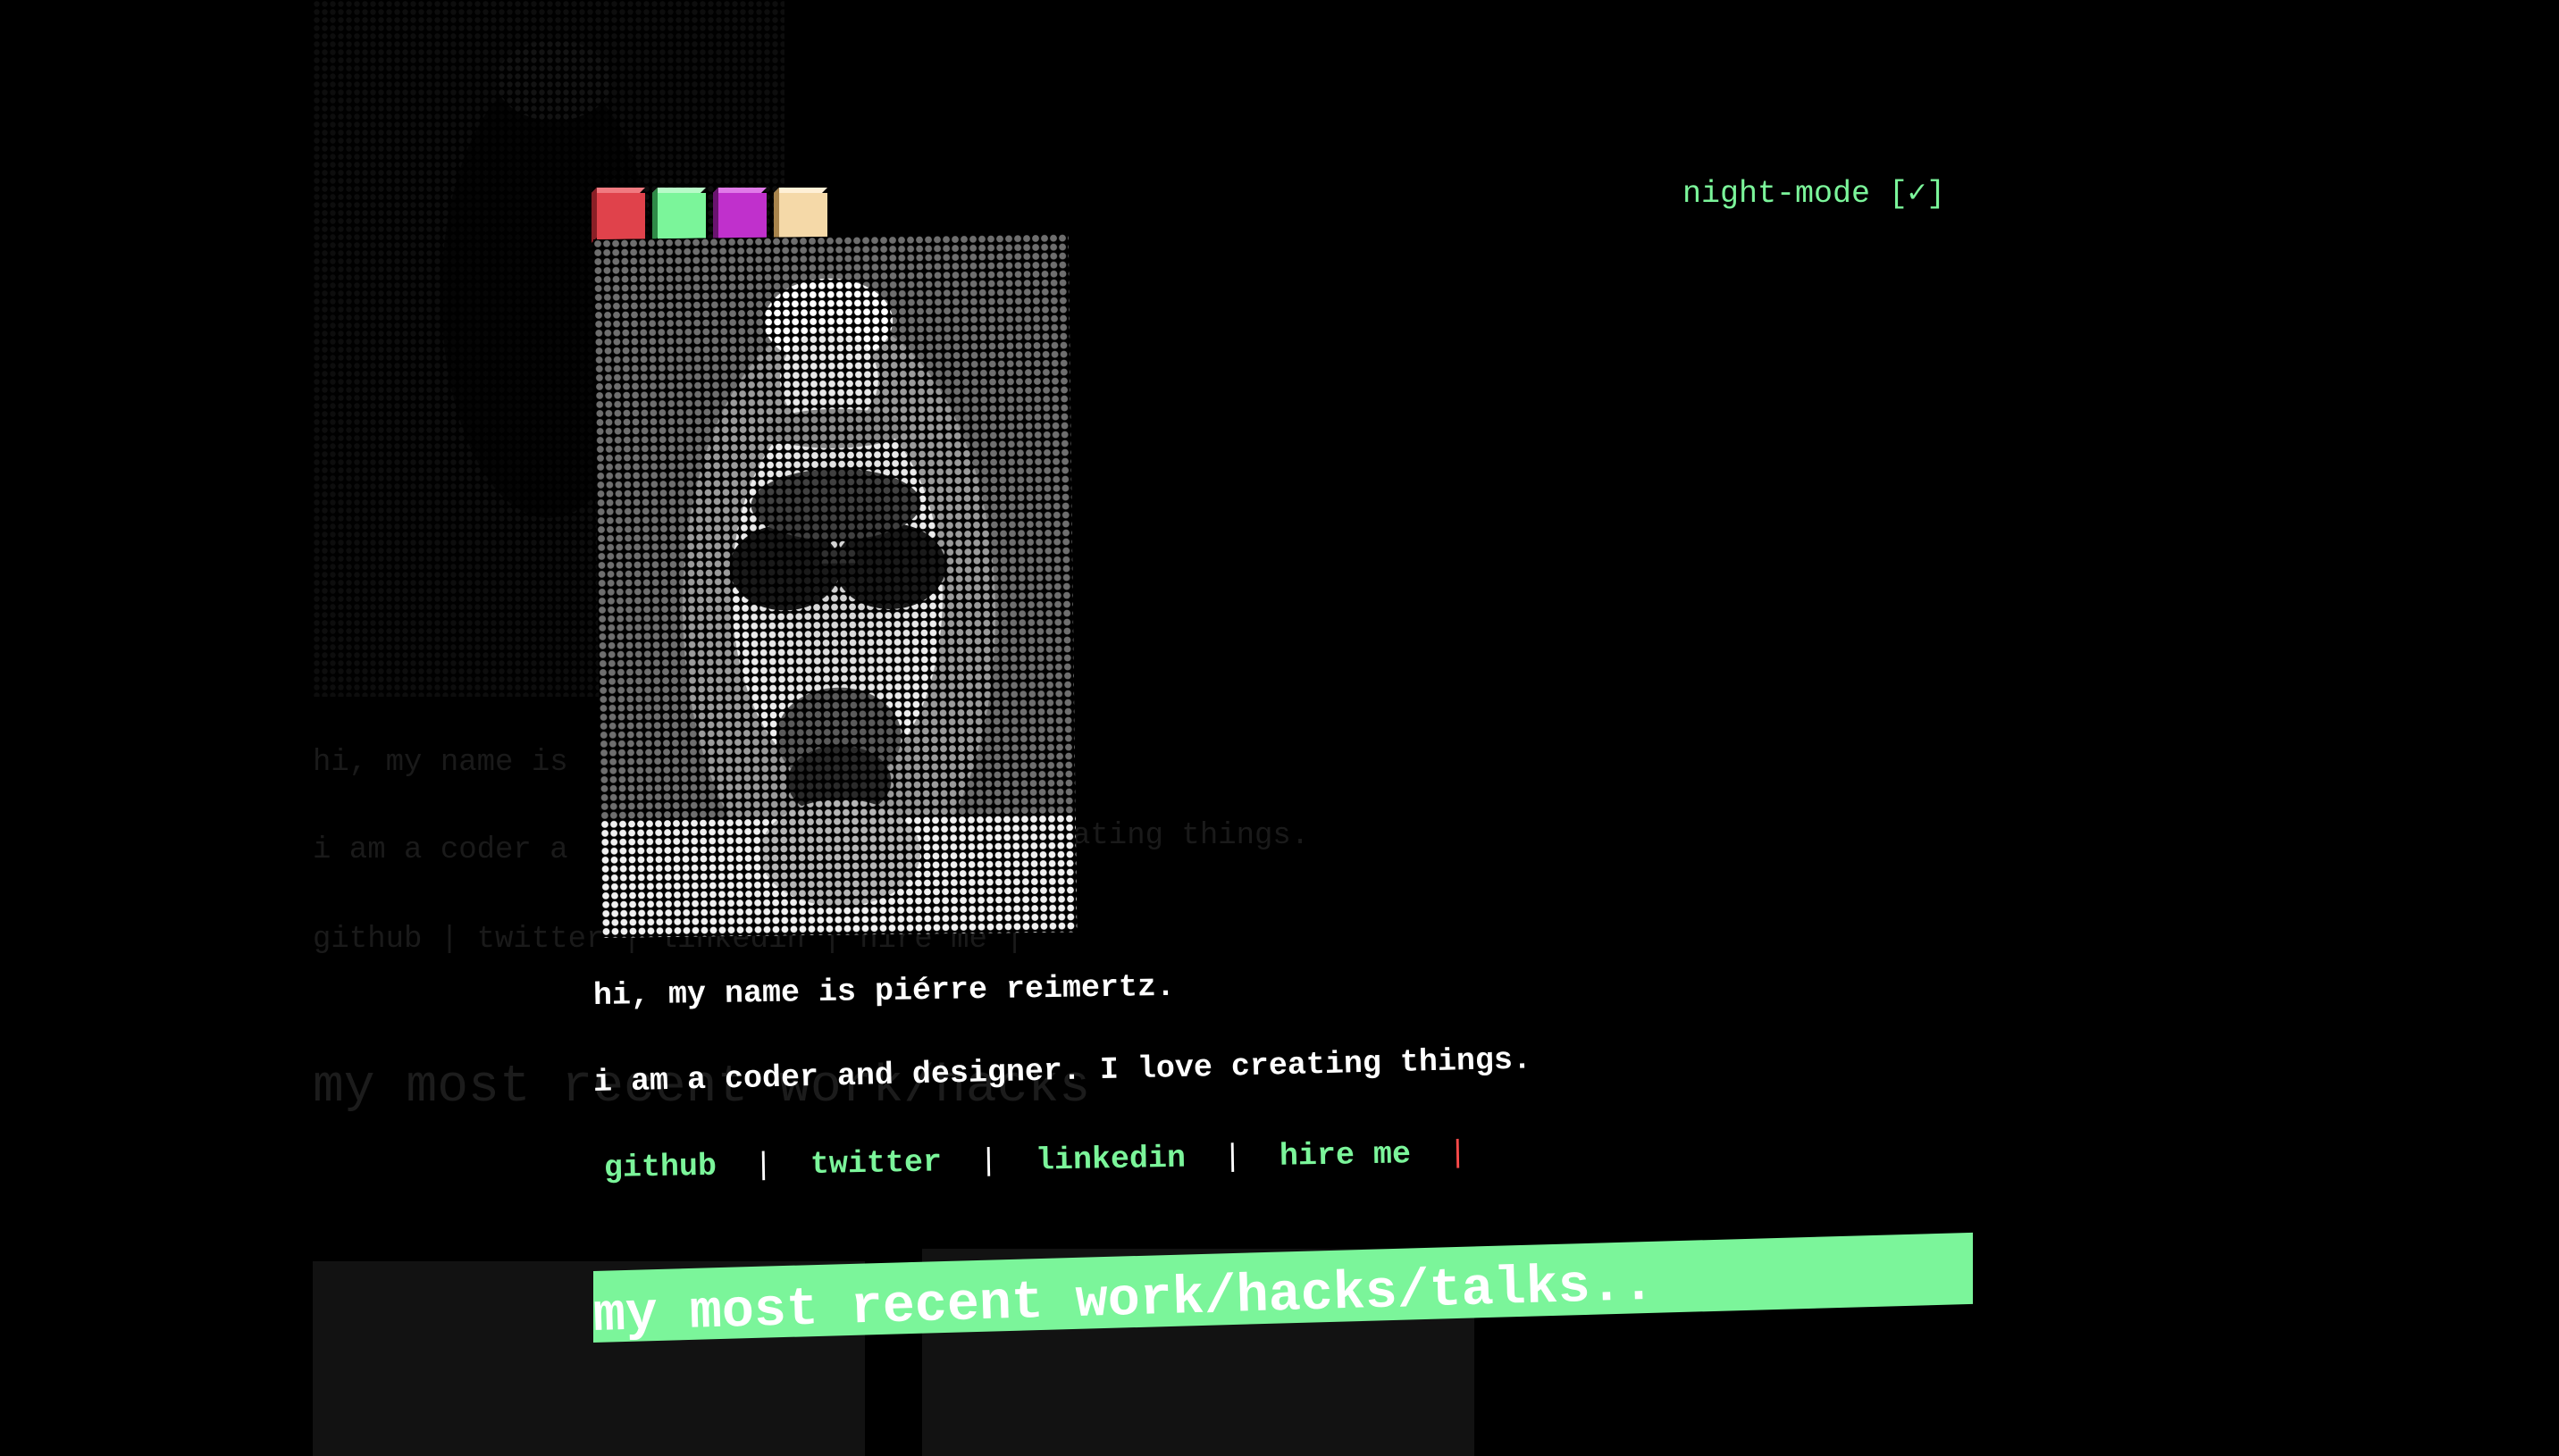  I want to click on color-swatches, so click(710, 215).